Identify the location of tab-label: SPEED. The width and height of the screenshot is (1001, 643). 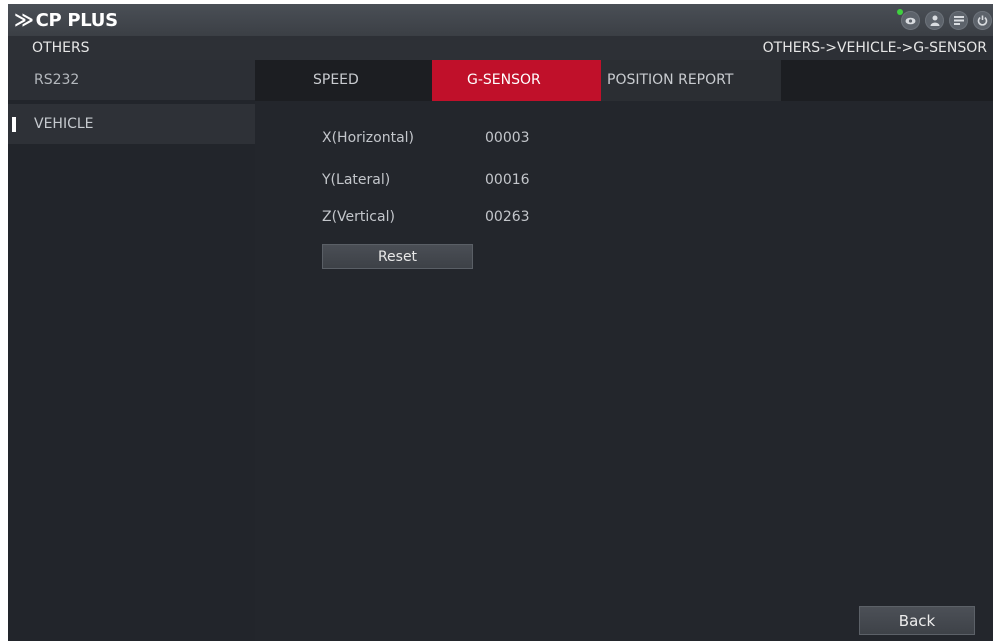
(336, 80).